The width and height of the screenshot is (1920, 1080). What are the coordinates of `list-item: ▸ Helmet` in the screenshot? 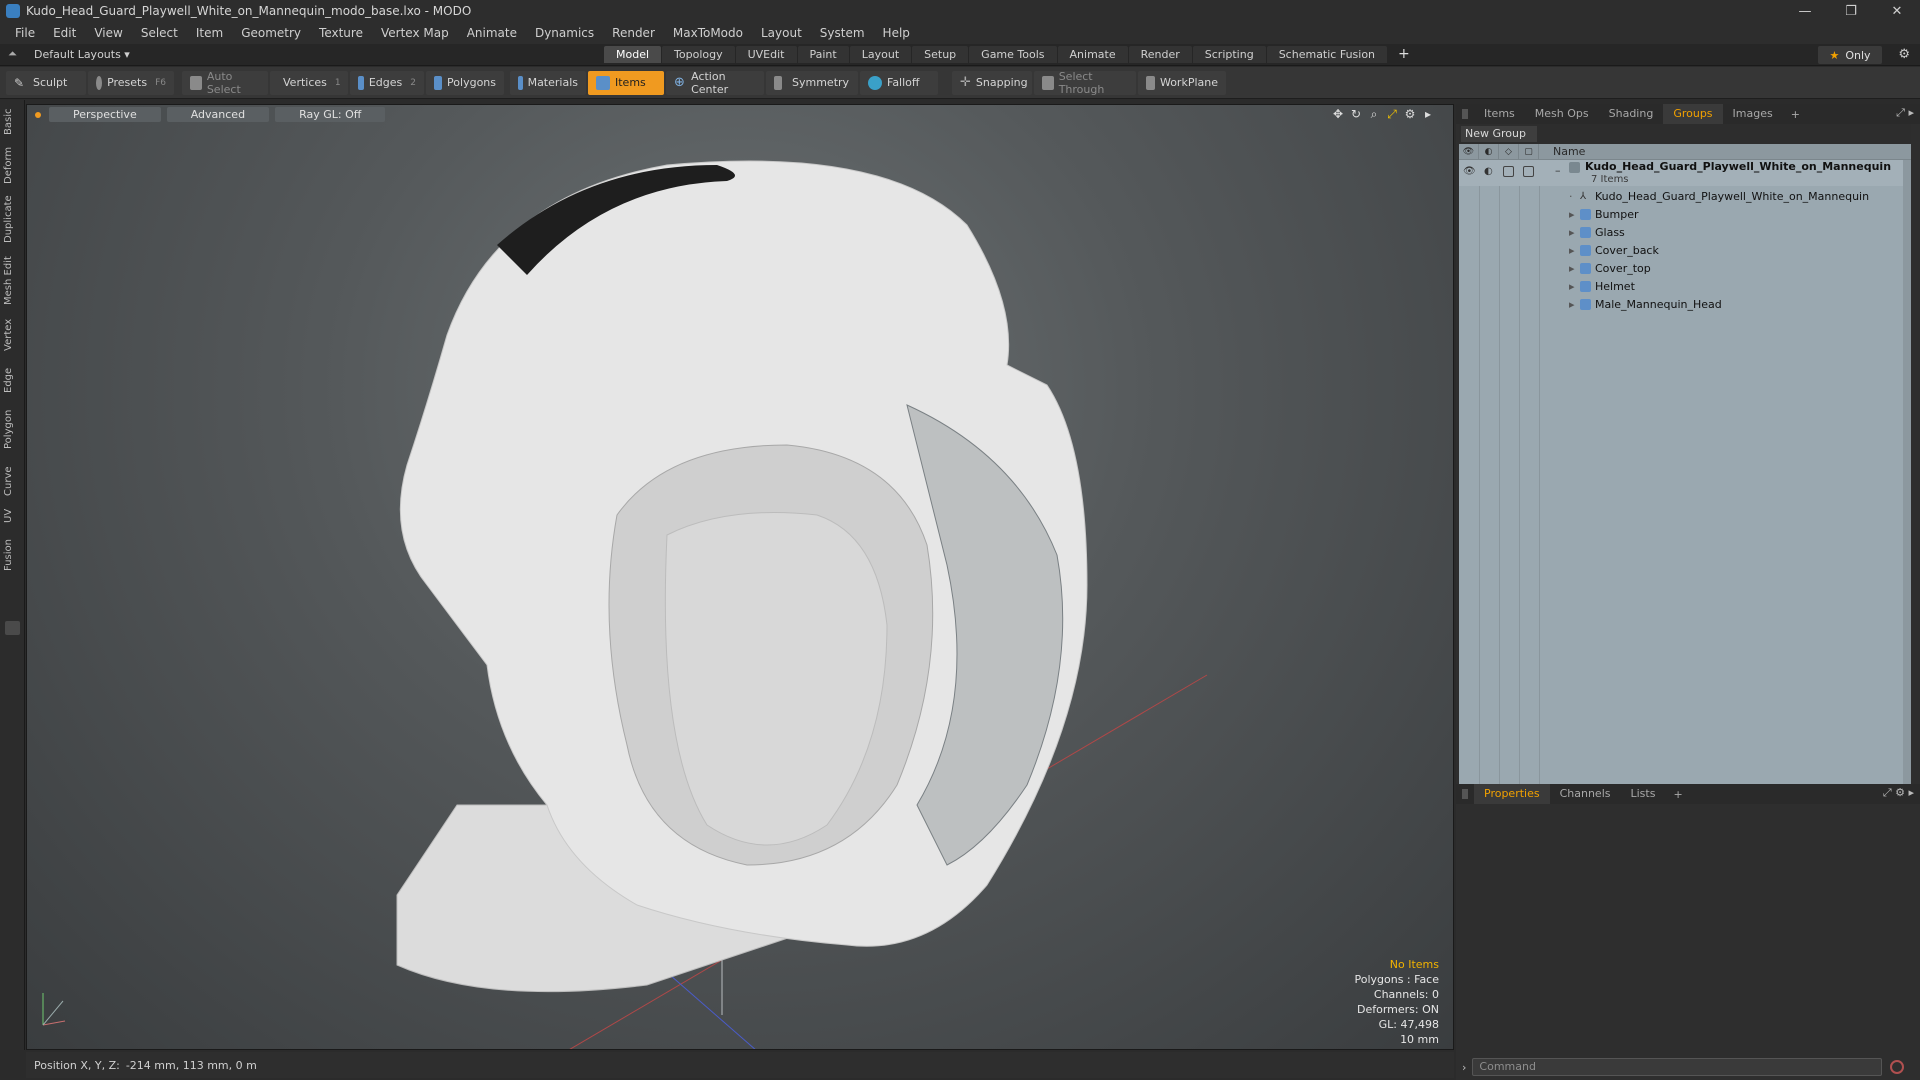 It's located at (1685, 287).